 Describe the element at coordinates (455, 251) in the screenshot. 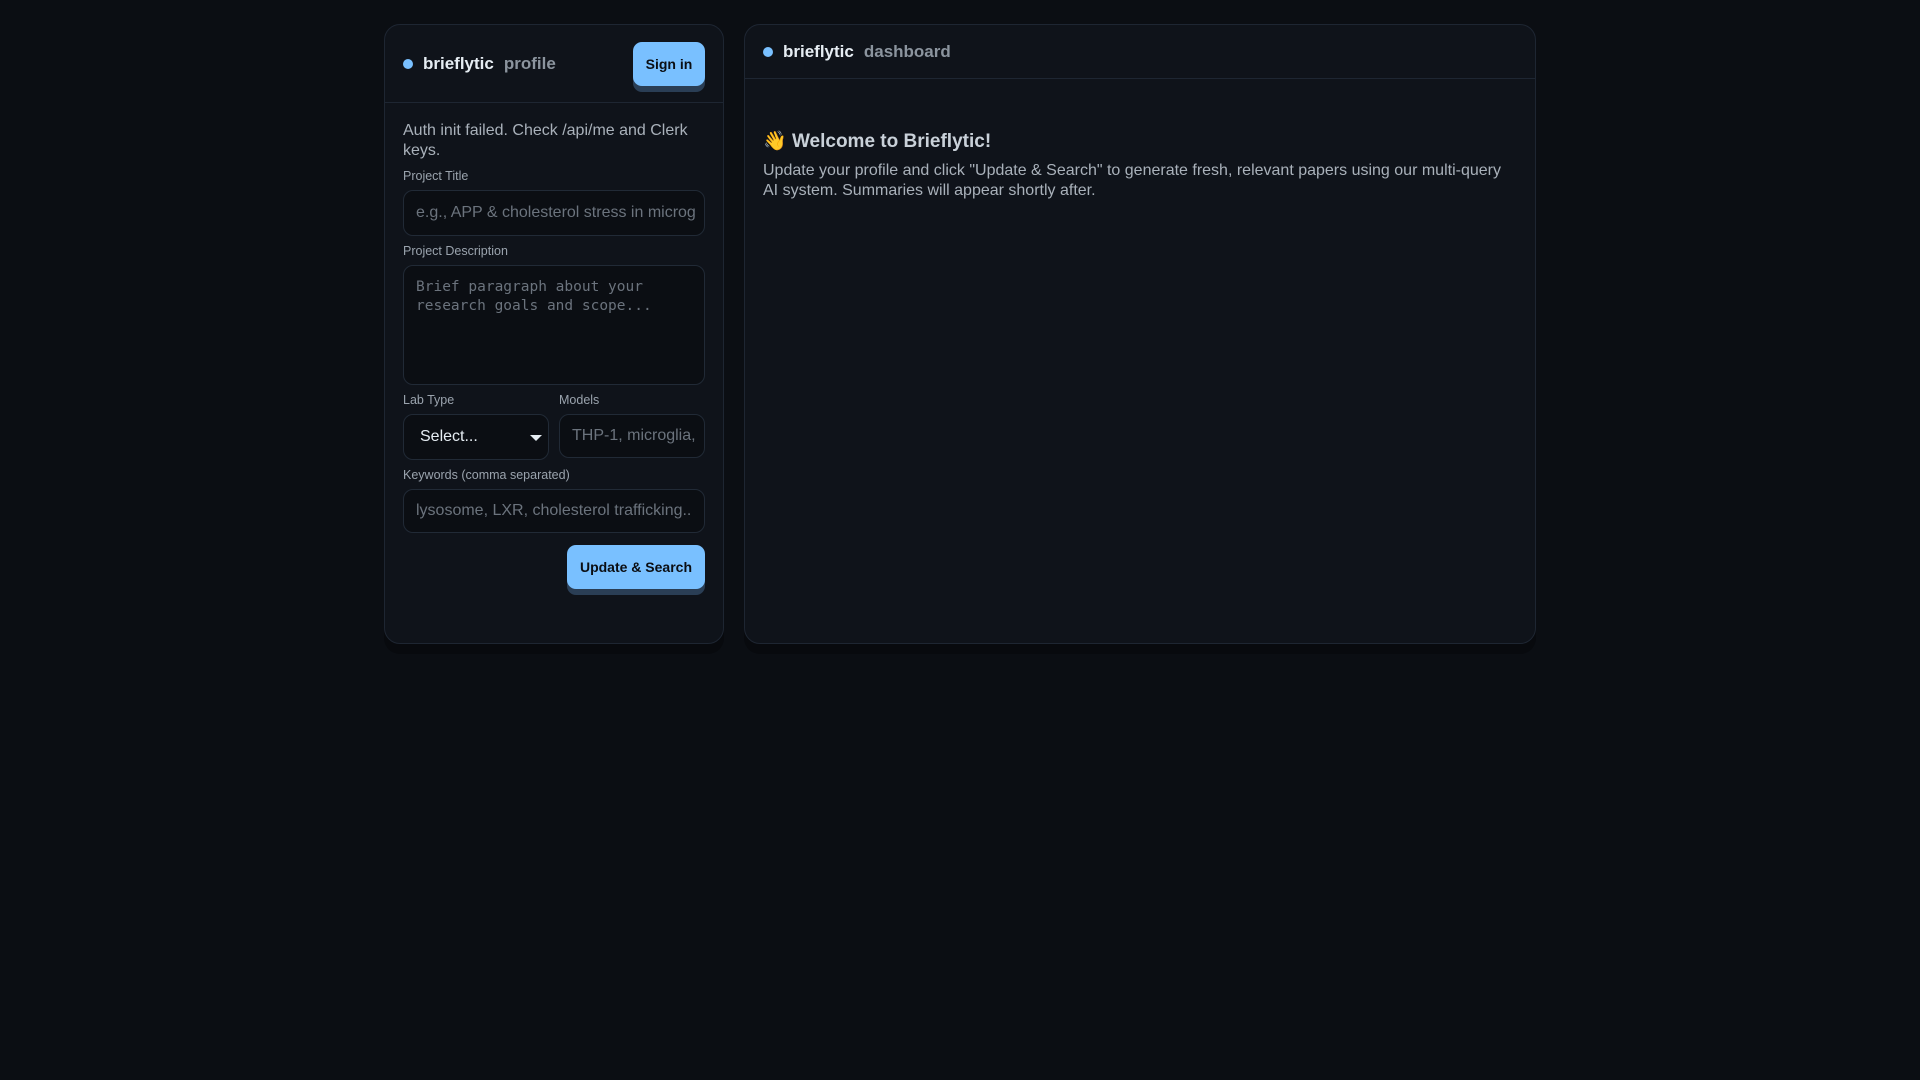

I see `project-description-label: Project Description` at that location.